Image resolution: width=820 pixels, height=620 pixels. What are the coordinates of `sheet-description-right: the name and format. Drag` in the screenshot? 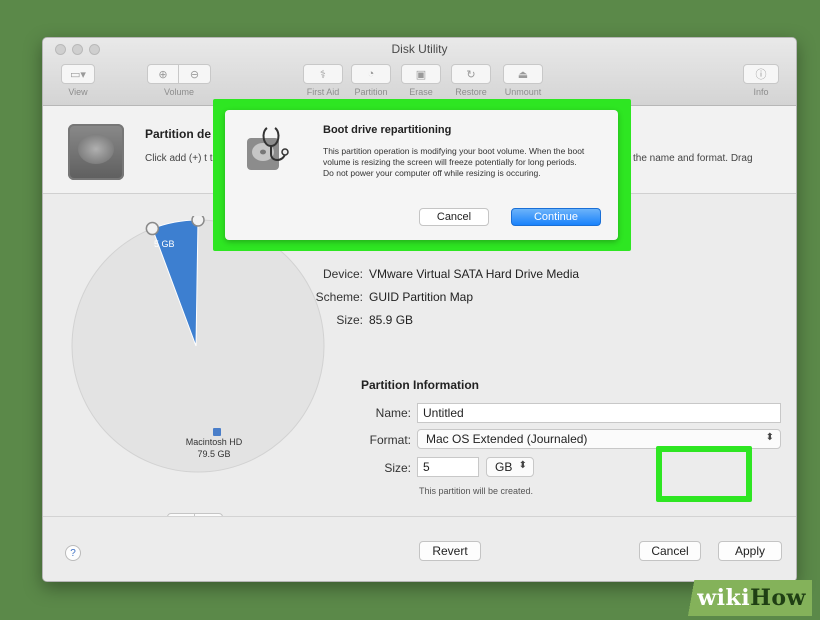 It's located at (693, 158).